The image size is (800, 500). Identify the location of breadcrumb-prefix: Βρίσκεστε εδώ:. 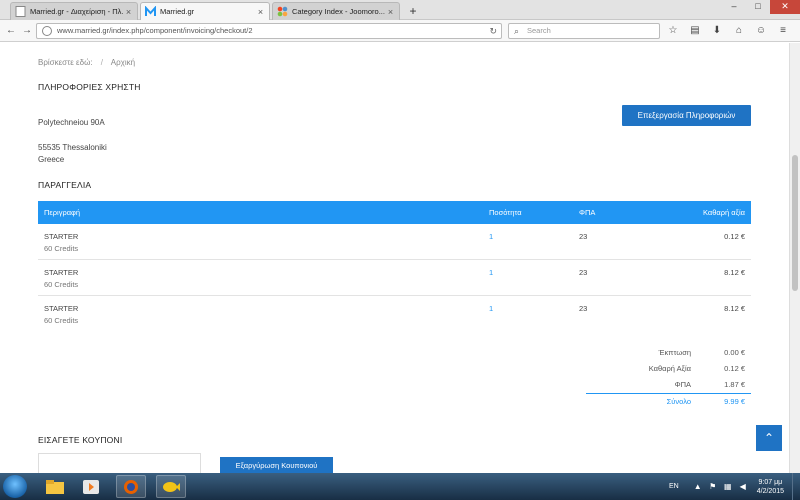
(65, 62).